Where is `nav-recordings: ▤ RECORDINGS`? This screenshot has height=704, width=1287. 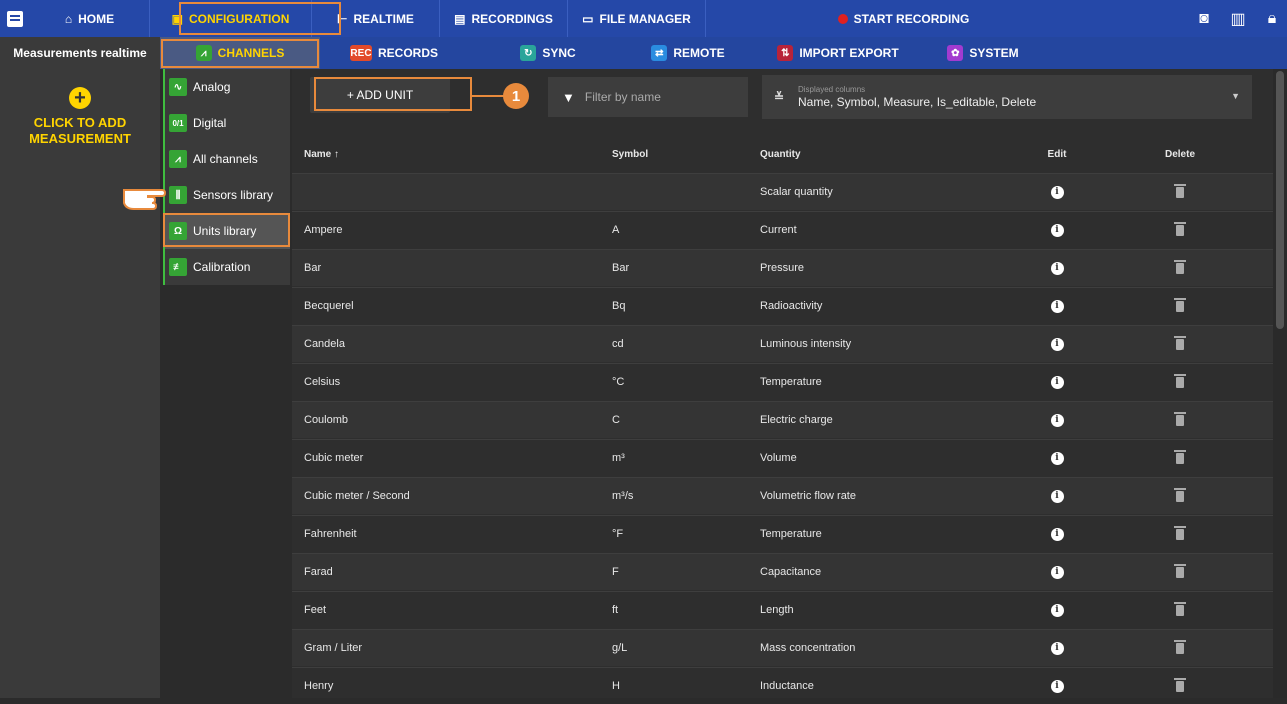
nav-recordings: ▤ RECORDINGS is located at coordinates (504, 18).